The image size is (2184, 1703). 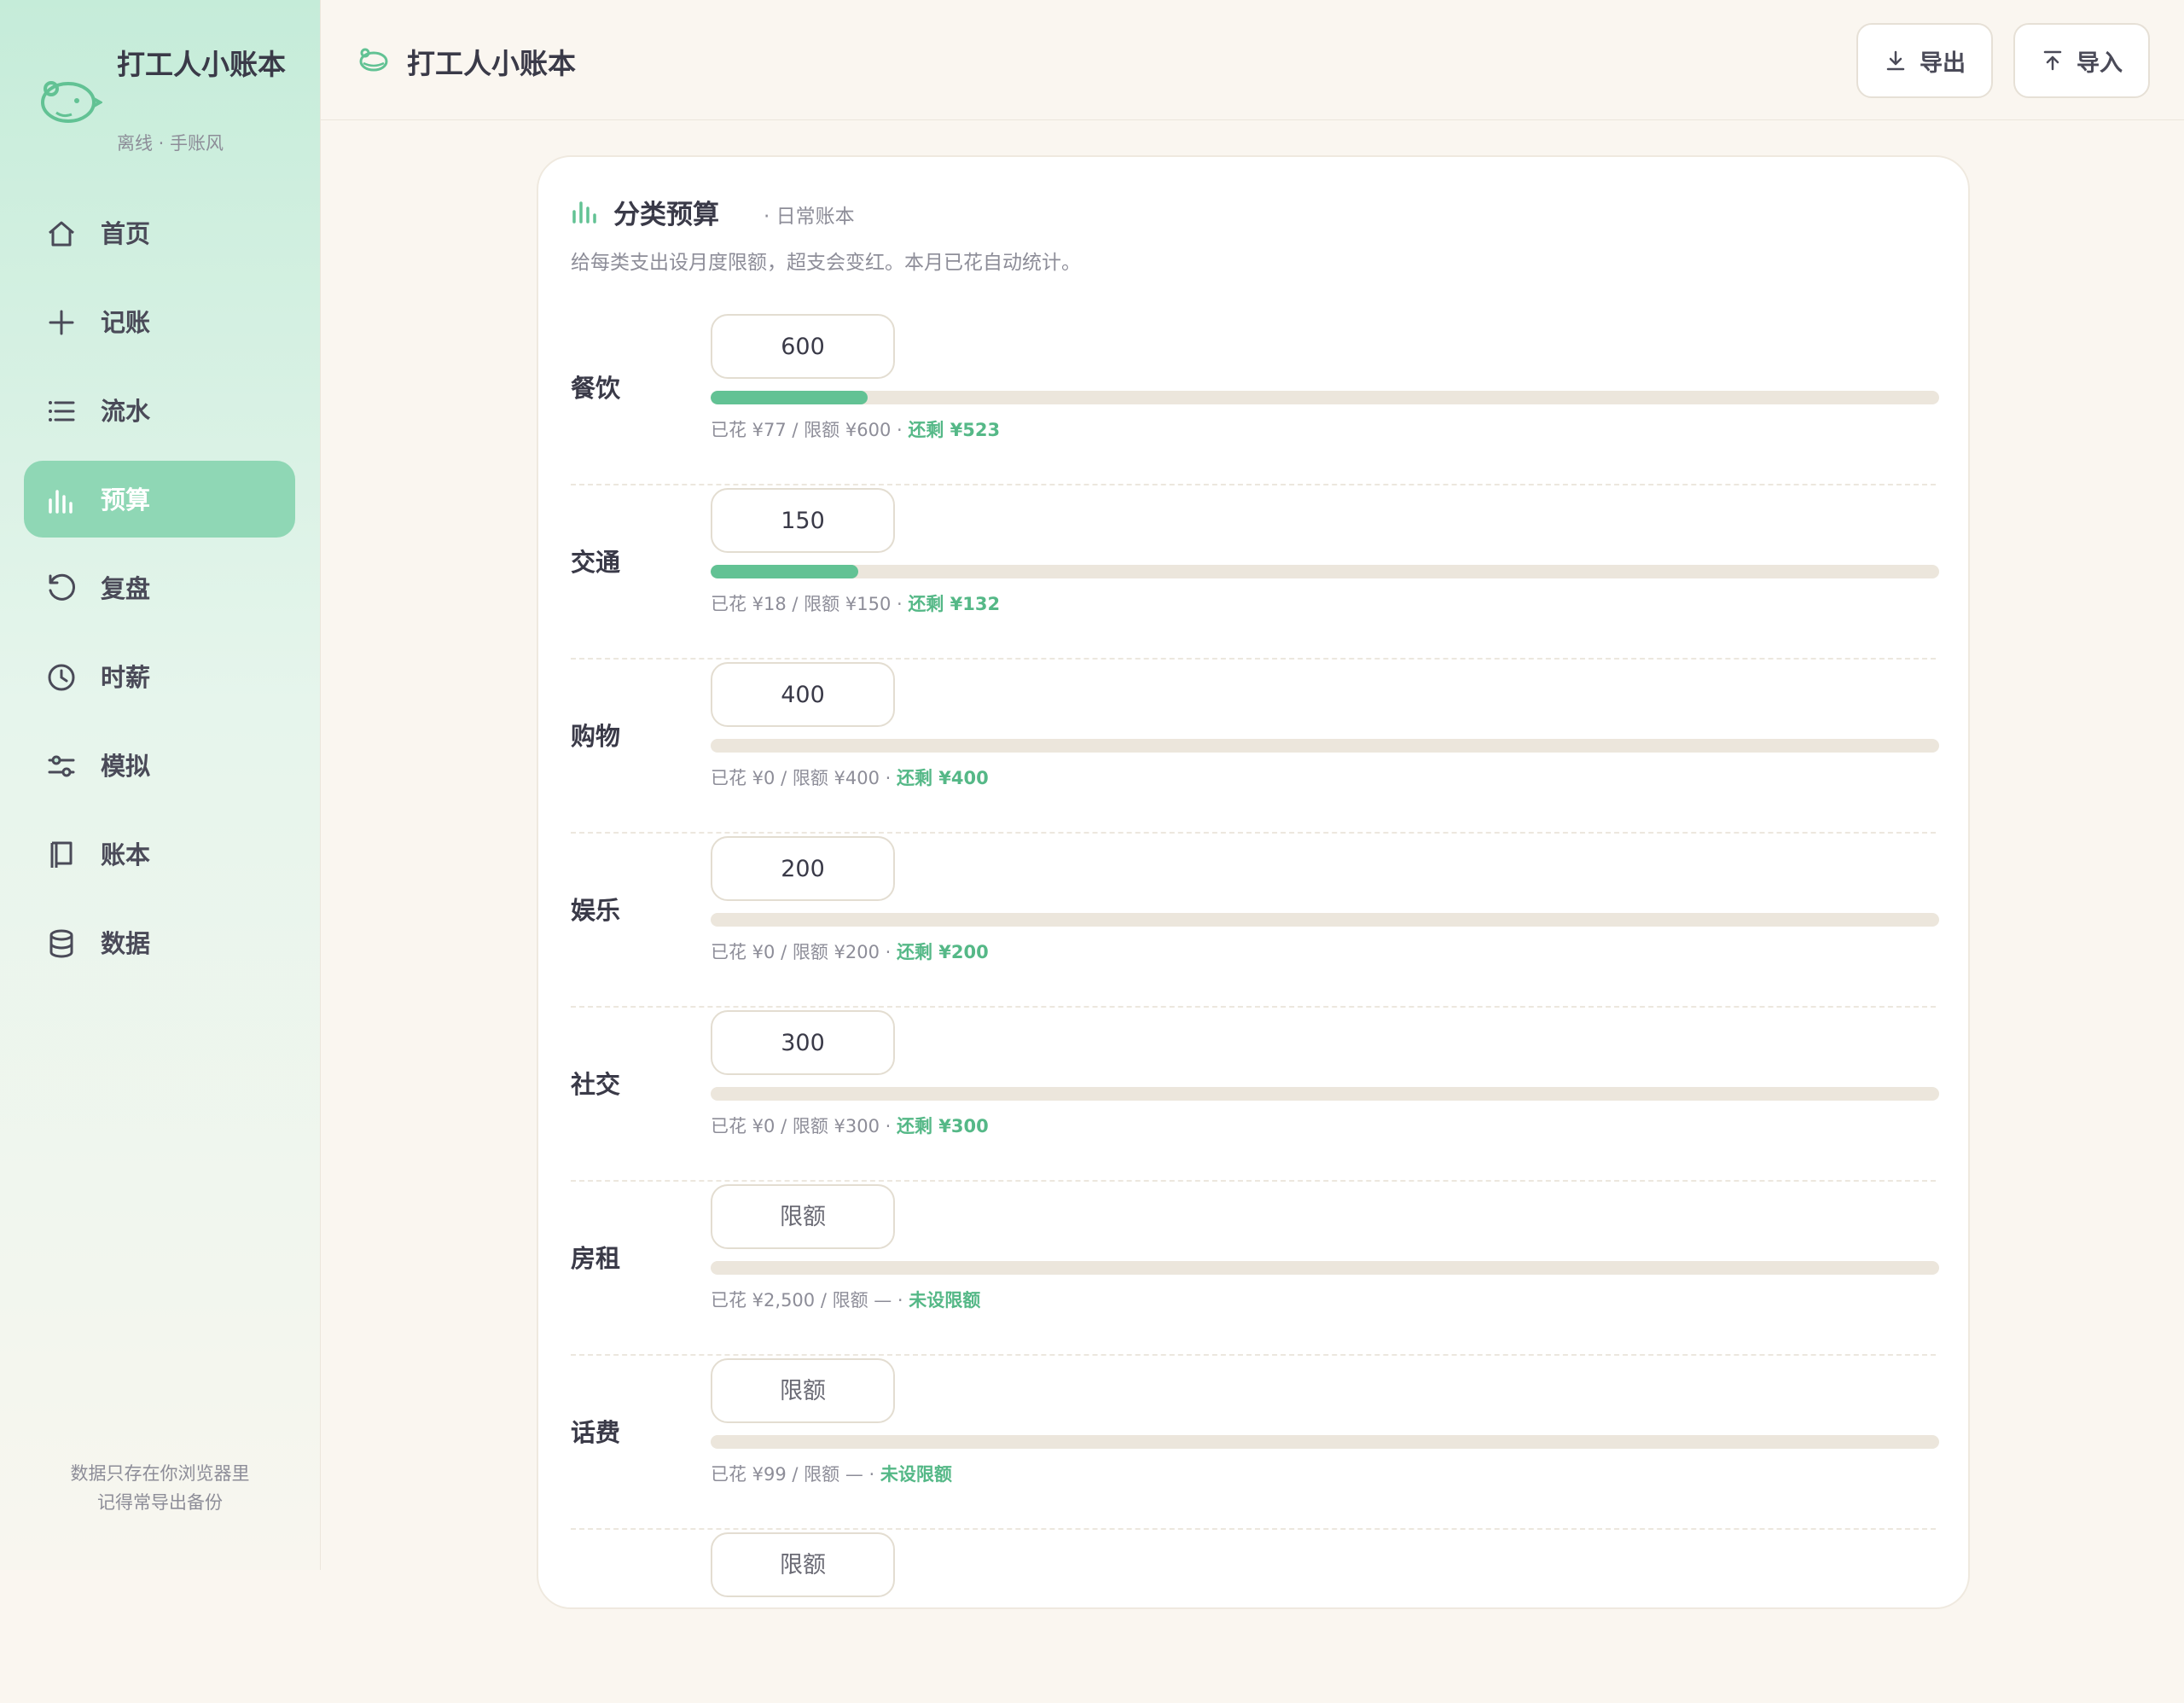 I want to click on category-label: 购物, so click(x=596, y=736).